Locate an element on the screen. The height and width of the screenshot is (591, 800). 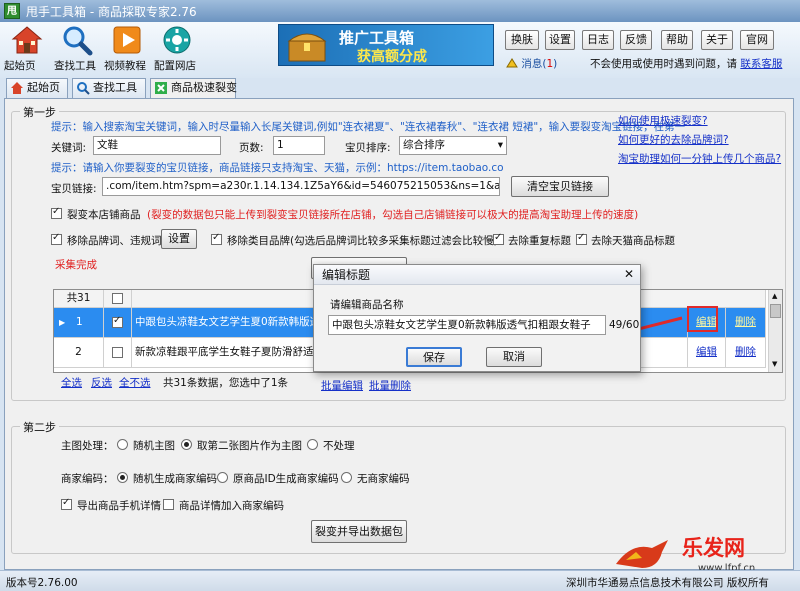
tab-find-tools: 查找工具 is located at coordinates (109, 88).